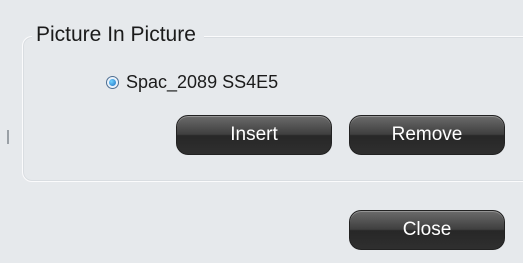  What do you see at coordinates (118, 35) in the screenshot?
I see `group-title: Picture In Picture` at bounding box center [118, 35].